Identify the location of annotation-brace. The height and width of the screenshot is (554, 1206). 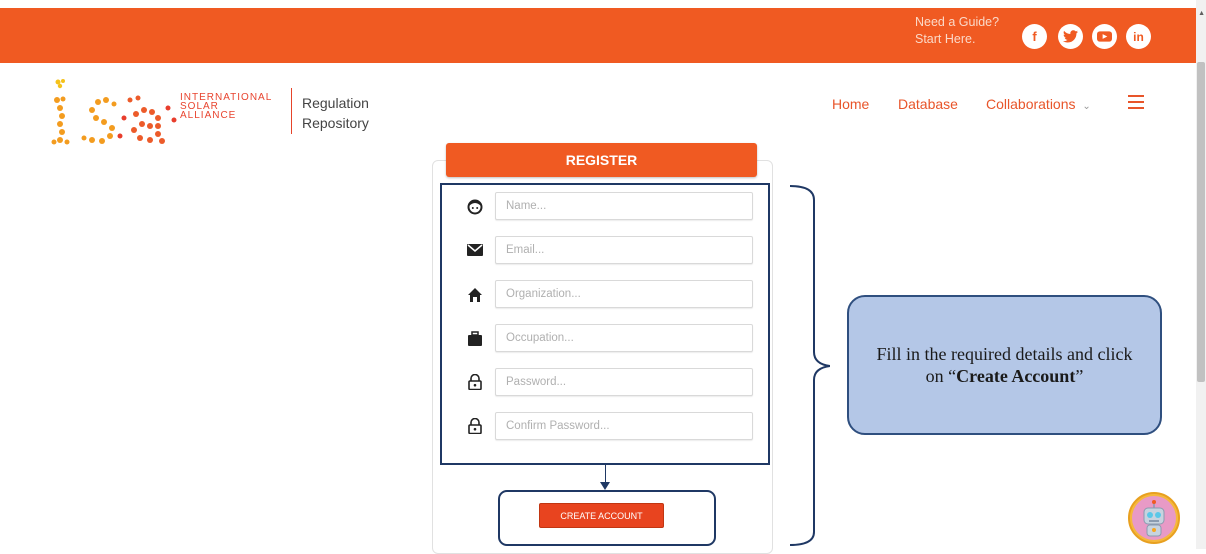
(810, 365).